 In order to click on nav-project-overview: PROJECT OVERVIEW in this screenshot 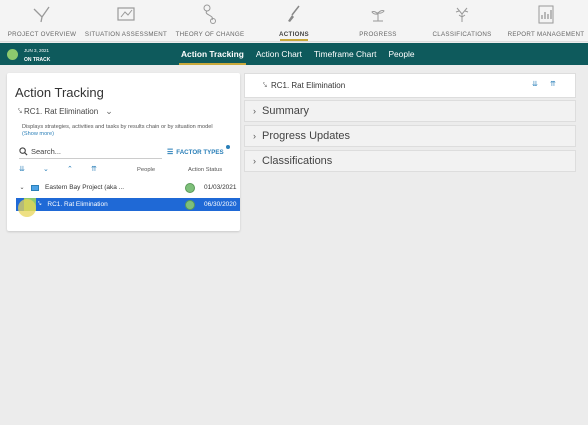, I will do `click(42, 20)`.